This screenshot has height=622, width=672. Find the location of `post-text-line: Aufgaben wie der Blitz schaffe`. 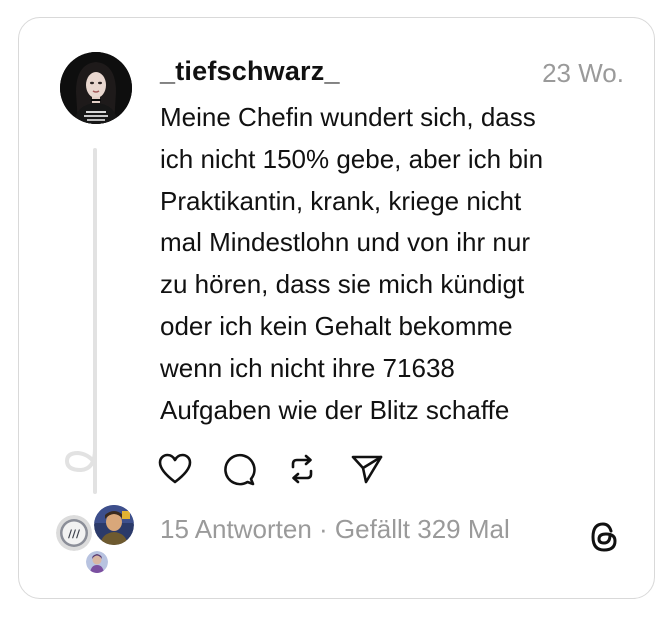

post-text-line: Aufgaben wie der Blitz schaffe is located at coordinates (335, 409).